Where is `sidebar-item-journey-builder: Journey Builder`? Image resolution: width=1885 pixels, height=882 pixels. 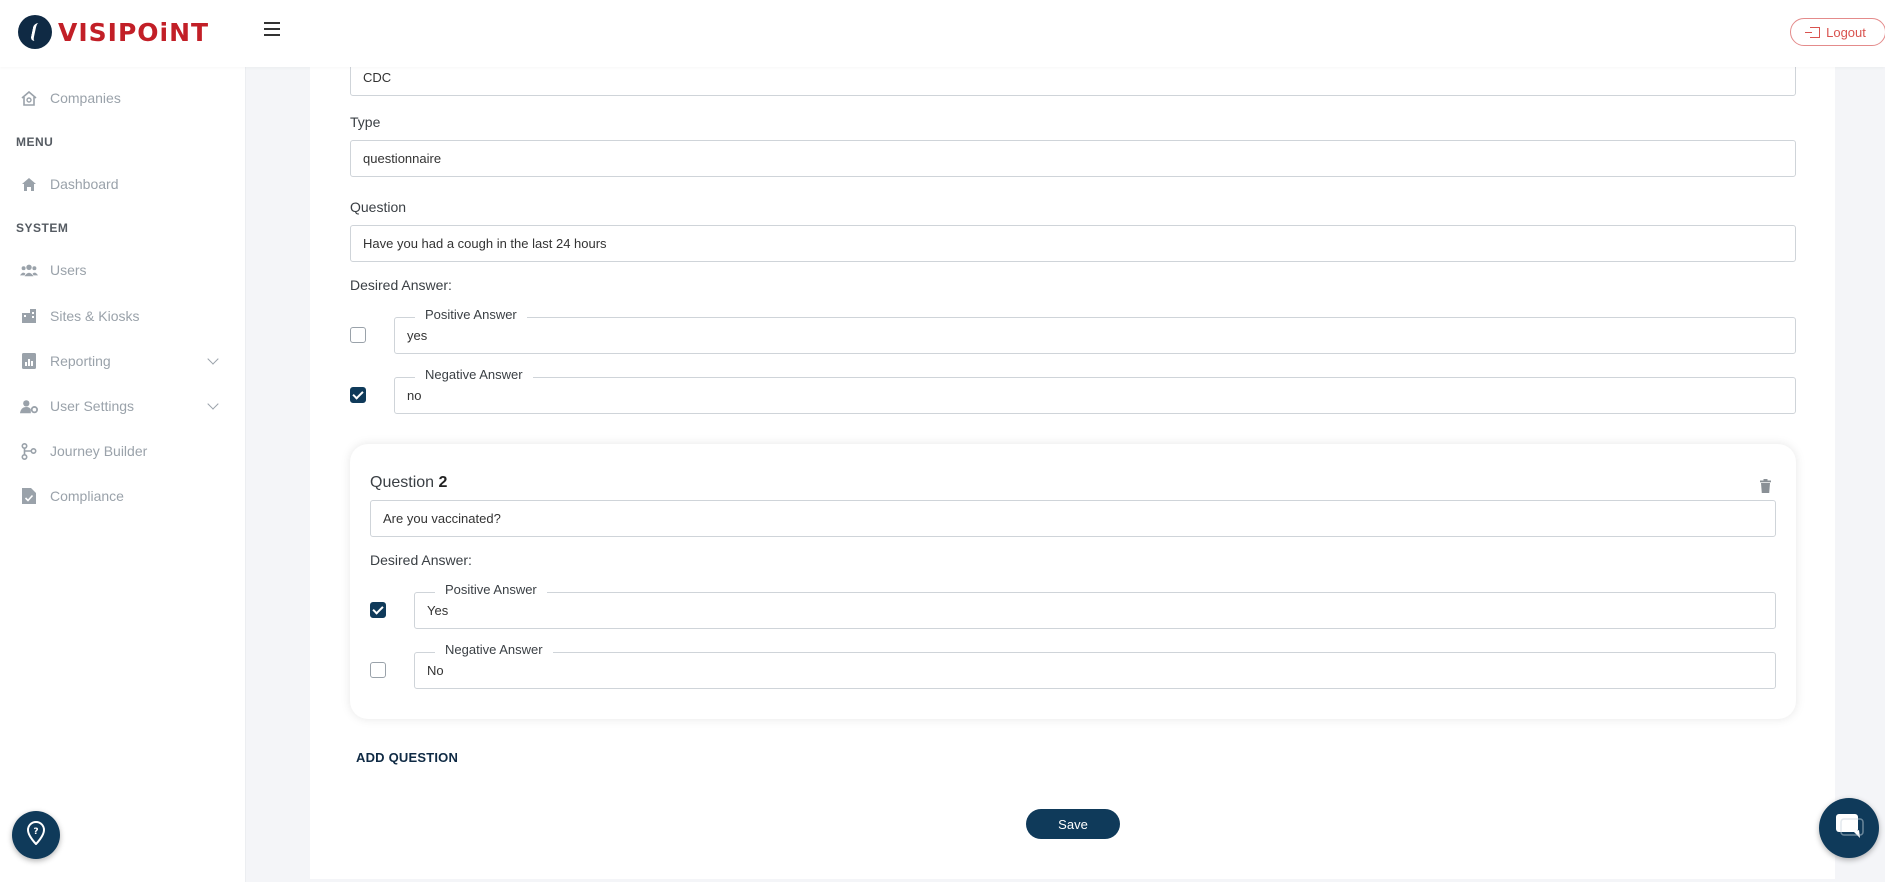
sidebar-item-journey-builder: Journey Builder is located at coordinates (83, 451).